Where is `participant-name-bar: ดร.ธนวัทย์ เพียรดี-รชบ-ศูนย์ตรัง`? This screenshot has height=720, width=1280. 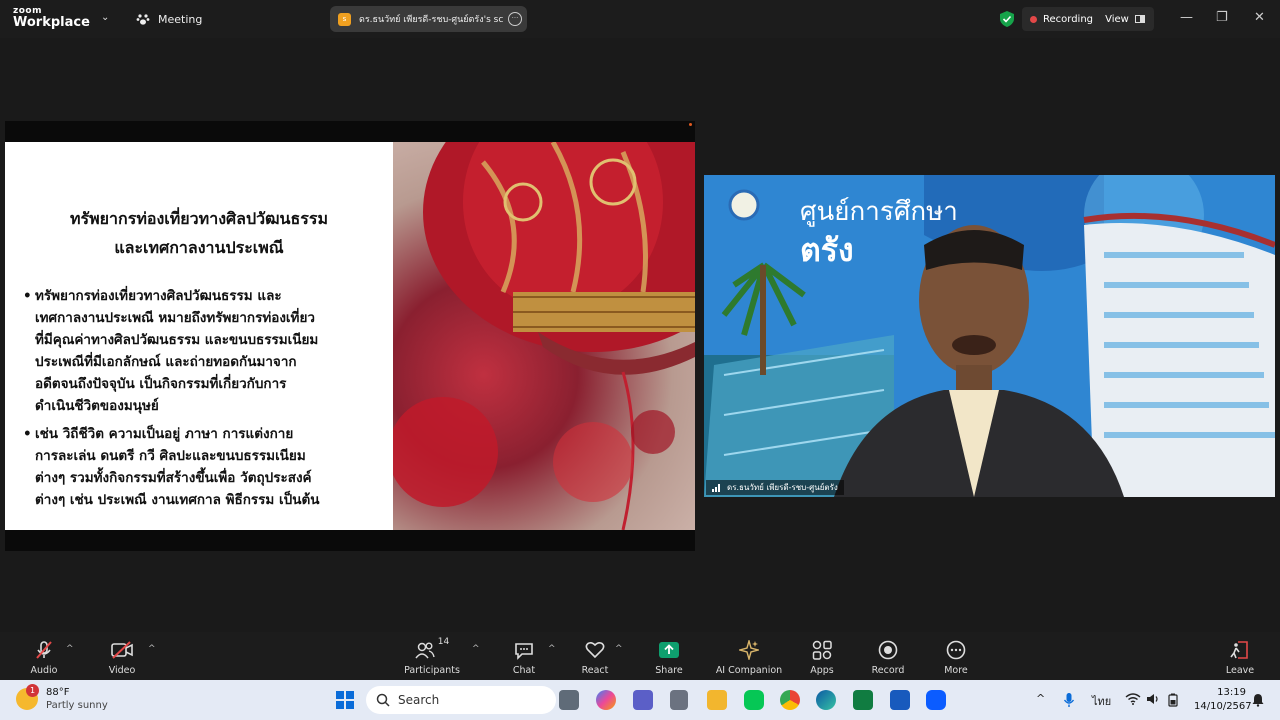 participant-name-bar: ดร.ธนวัทย์ เพียรดี-รชบ-ศูนย์ตรัง is located at coordinates (989, 488).